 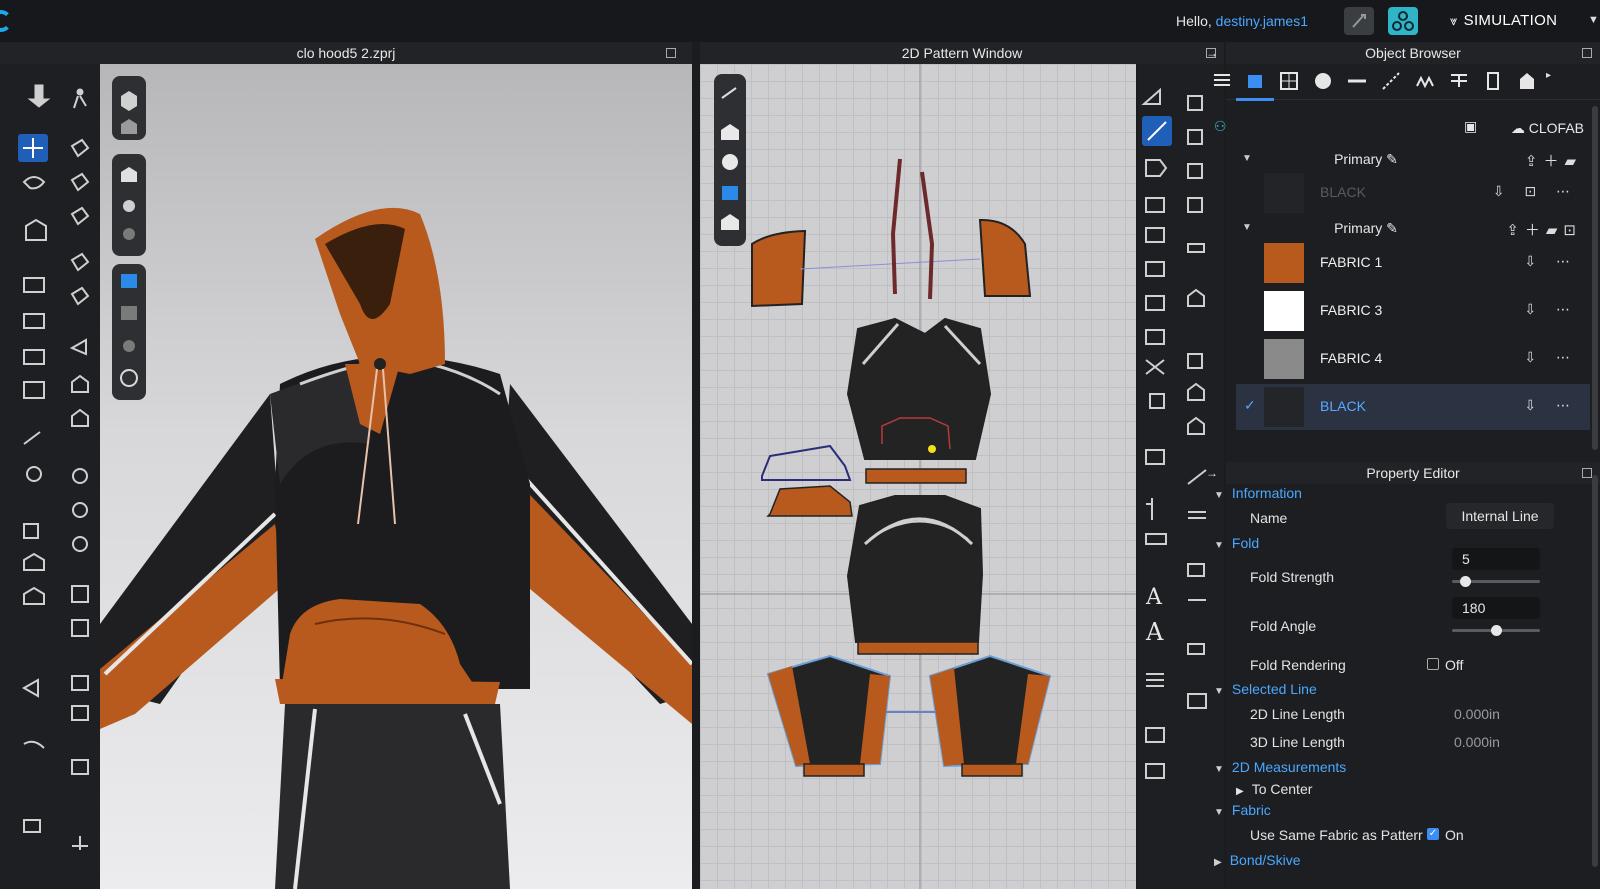 I want to click on clofab-label: CLOFAB, so click(x=1556, y=128).